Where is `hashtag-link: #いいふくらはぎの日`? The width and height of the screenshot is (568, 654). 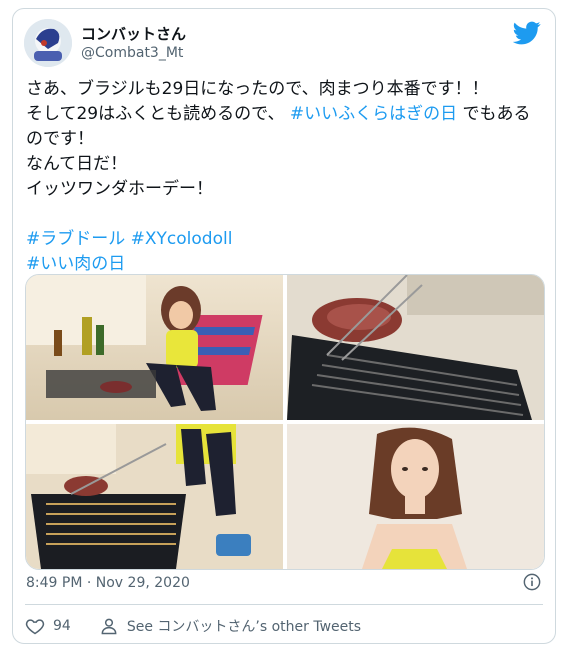
hashtag-link: #いいふくらはぎの日 is located at coordinates (373, 114).